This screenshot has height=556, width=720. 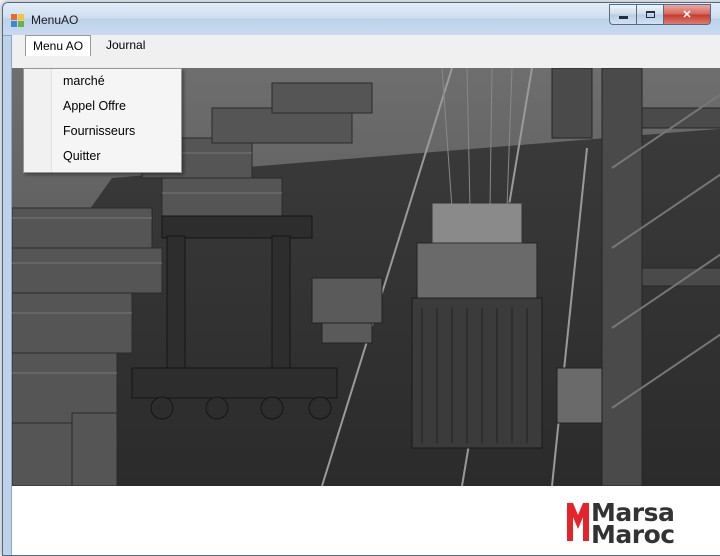 I want to click on menu-menu-ao: Menu AO, so click(x=58, y=45).